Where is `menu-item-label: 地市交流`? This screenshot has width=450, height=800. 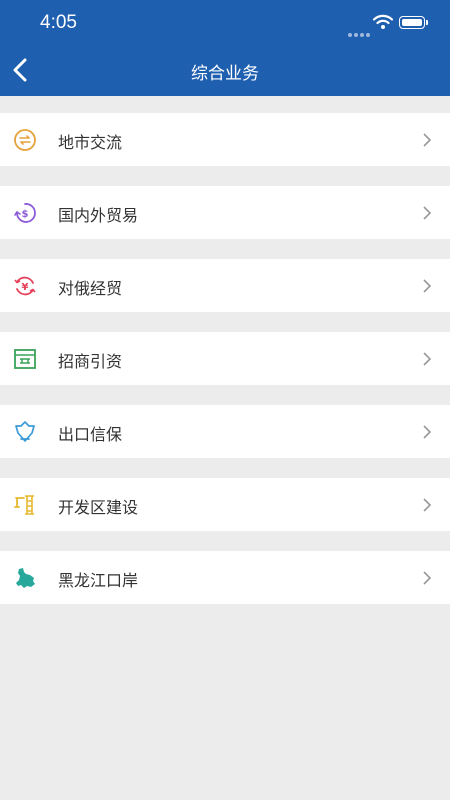
menu-item-label: 地市交流 is located at coordinates (90, 142).